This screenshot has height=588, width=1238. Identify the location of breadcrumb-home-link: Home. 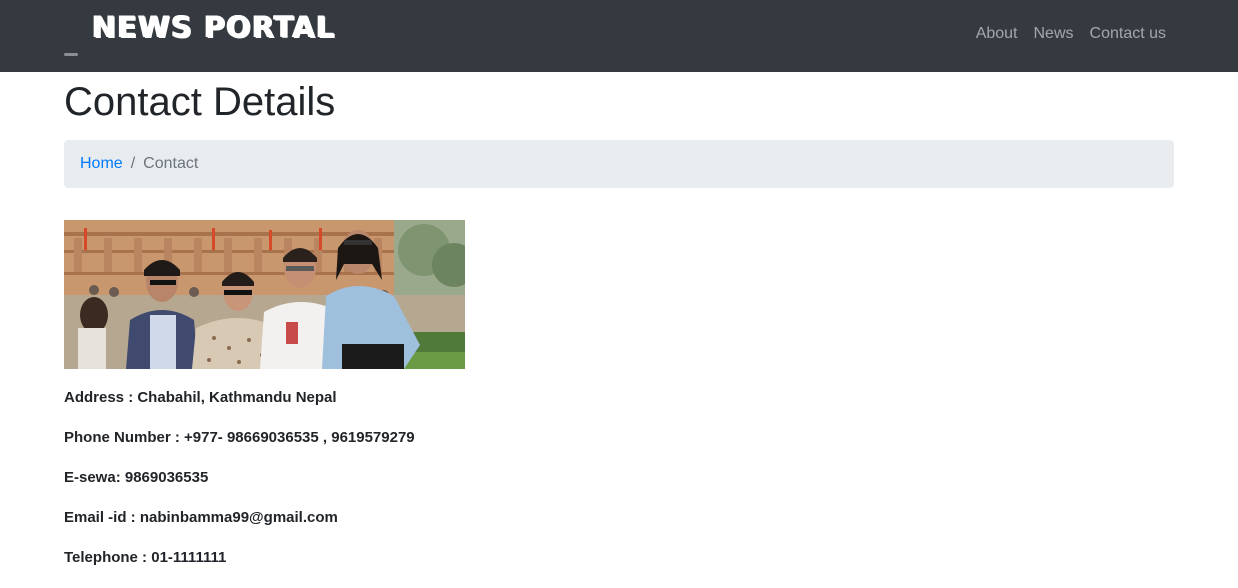
(101, 164).